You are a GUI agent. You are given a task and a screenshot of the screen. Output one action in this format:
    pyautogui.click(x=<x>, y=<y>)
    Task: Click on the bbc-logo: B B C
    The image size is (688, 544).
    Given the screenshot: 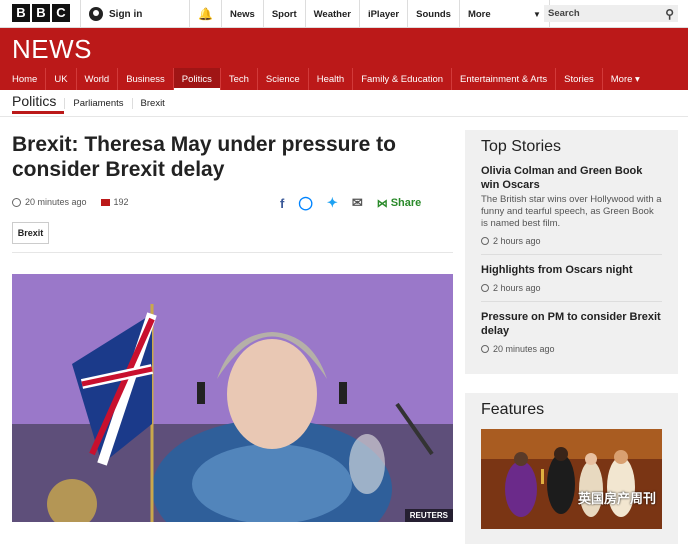 What is the action you would take?
    pyautogui.click(x=41, y=13)
    